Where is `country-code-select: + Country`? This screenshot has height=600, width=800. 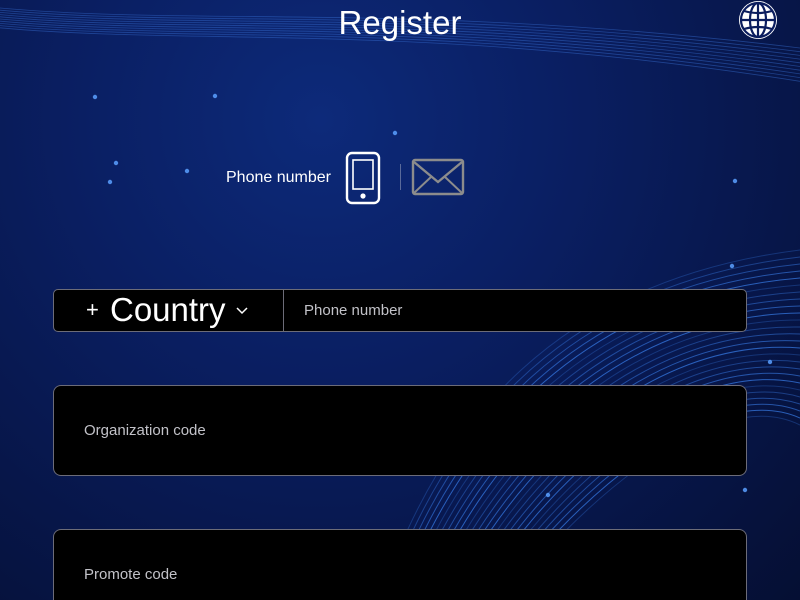 country-code-select: + Country is located at coordinates (169, 310).